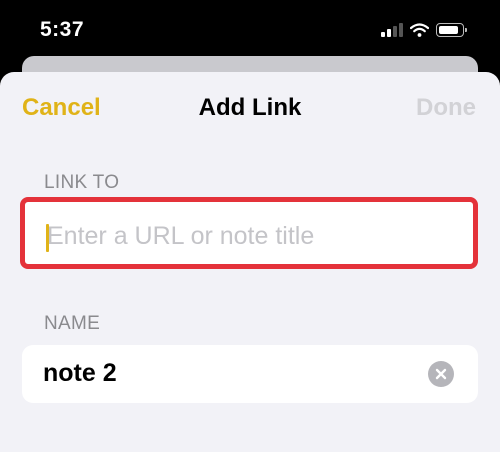 This screenshot has width=500, height=452. Describe the element at coordinates (72, 323) in the screenshot. I see `name-label: NAME` at that location.